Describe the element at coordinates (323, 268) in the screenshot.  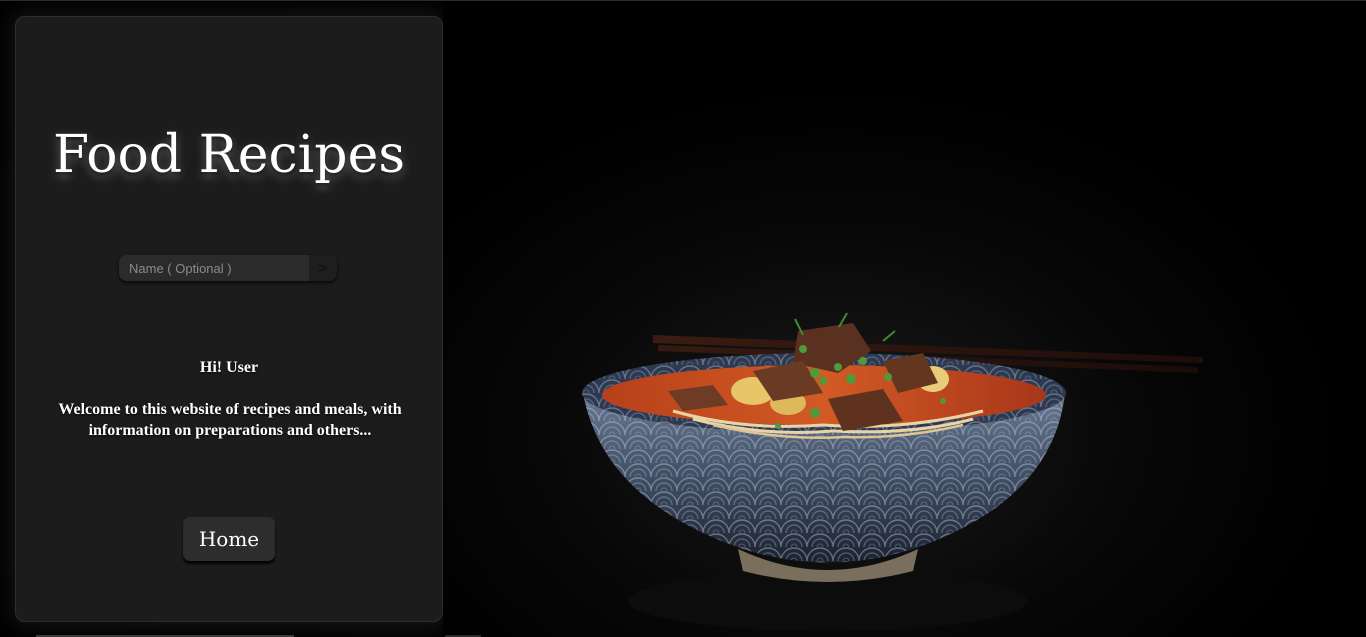
I see `submit-name-button: >` at that location.